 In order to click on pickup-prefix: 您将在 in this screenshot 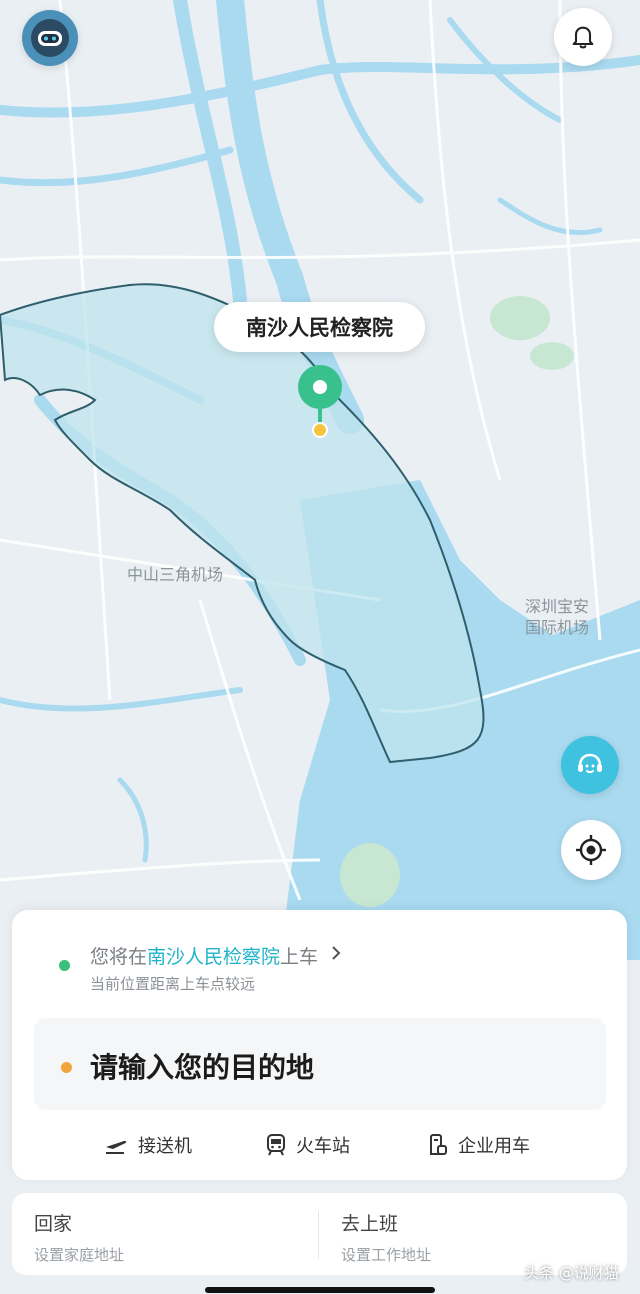, I will do `click(119, 957)`.